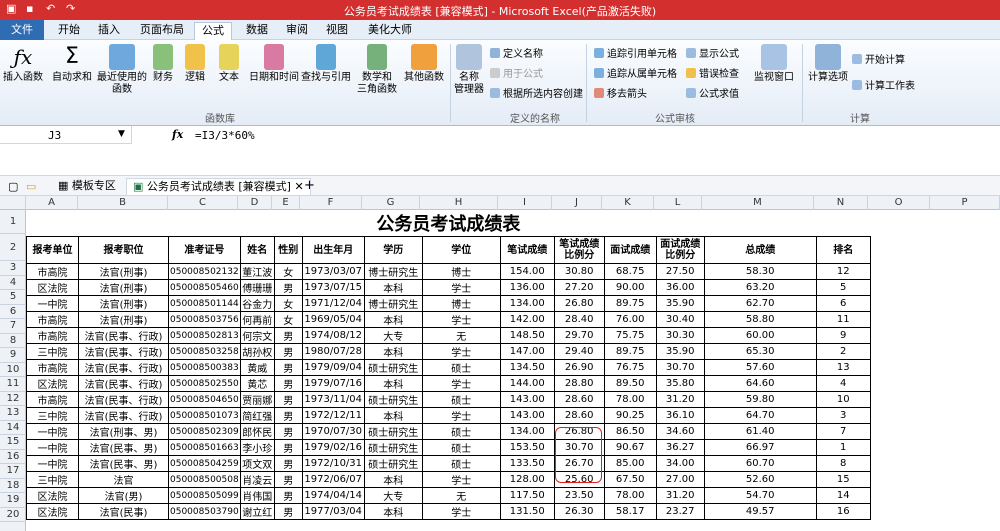  I want to click on table-cell: 郎怀民, so click(257, 431).